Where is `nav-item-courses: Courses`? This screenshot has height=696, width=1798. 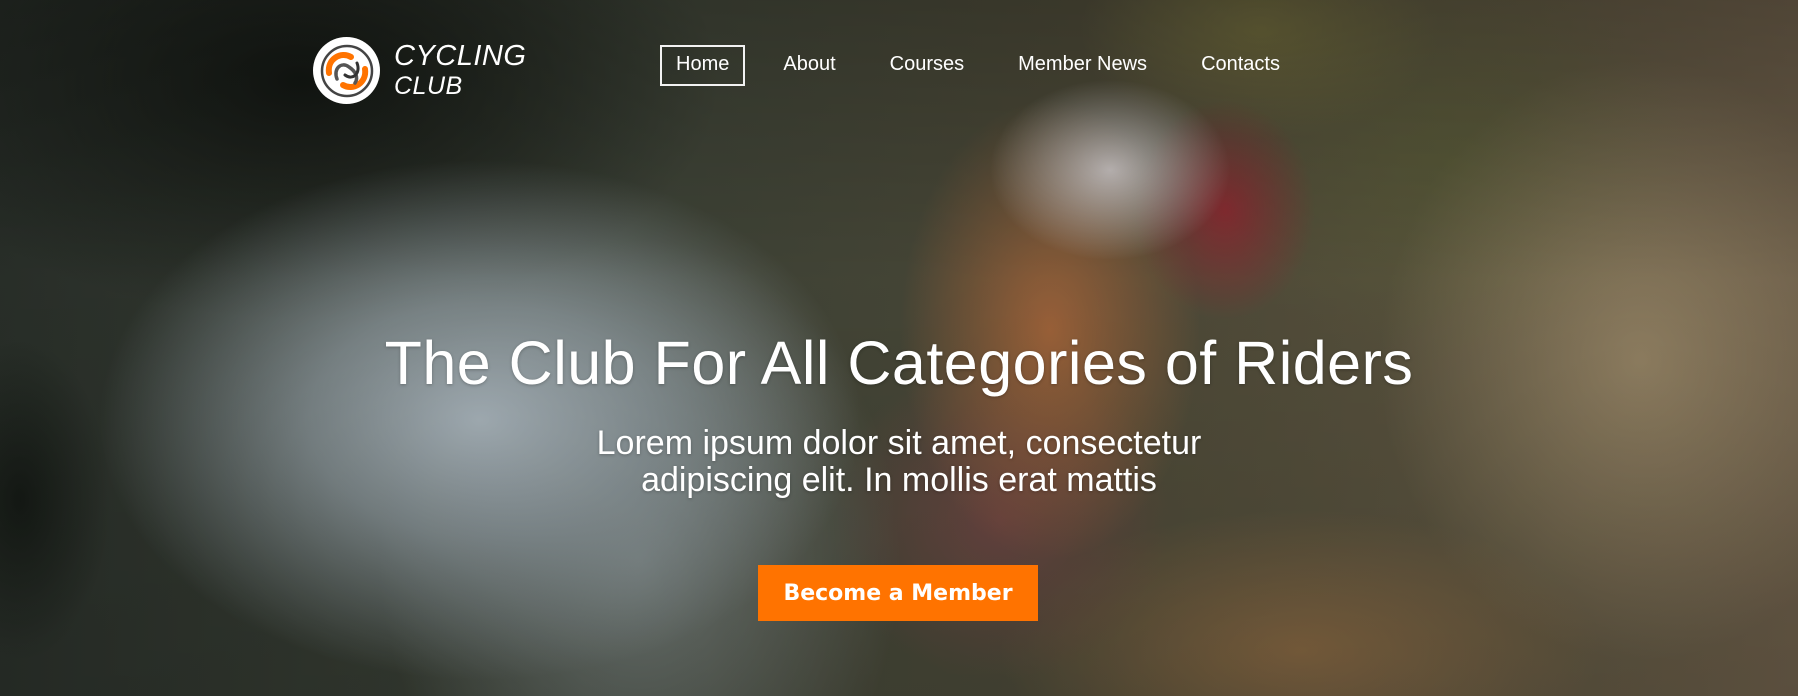 nav-item-courses: Courses is located at coordinates (927, 65).